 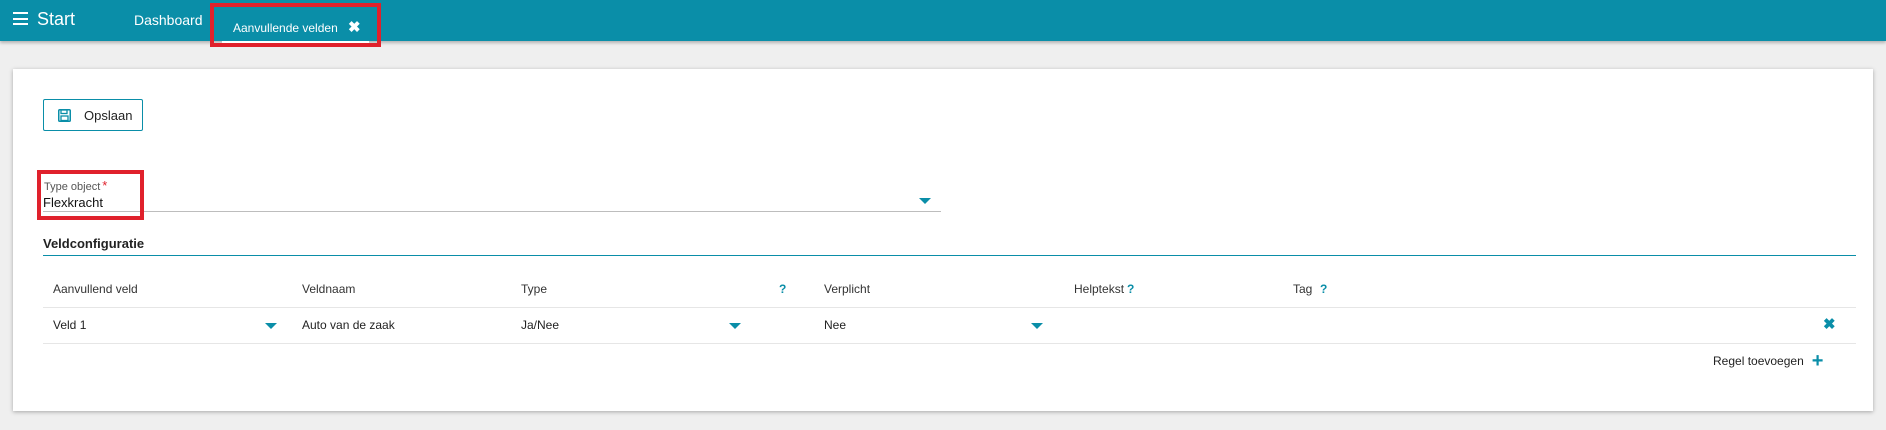 I want to click on close-icon: ✖, so click(x=354, y=27).